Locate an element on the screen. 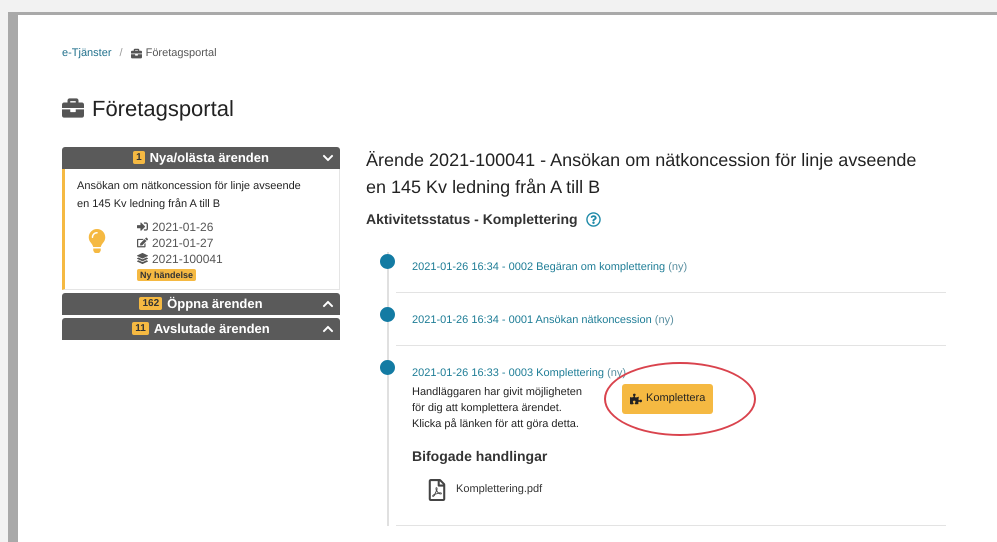 The image size is (997, 542). case-card-title: Ansökan om nätkoncession för linje avseende en 145 Kv ledning från A till B is located at coordinates (189, 195).